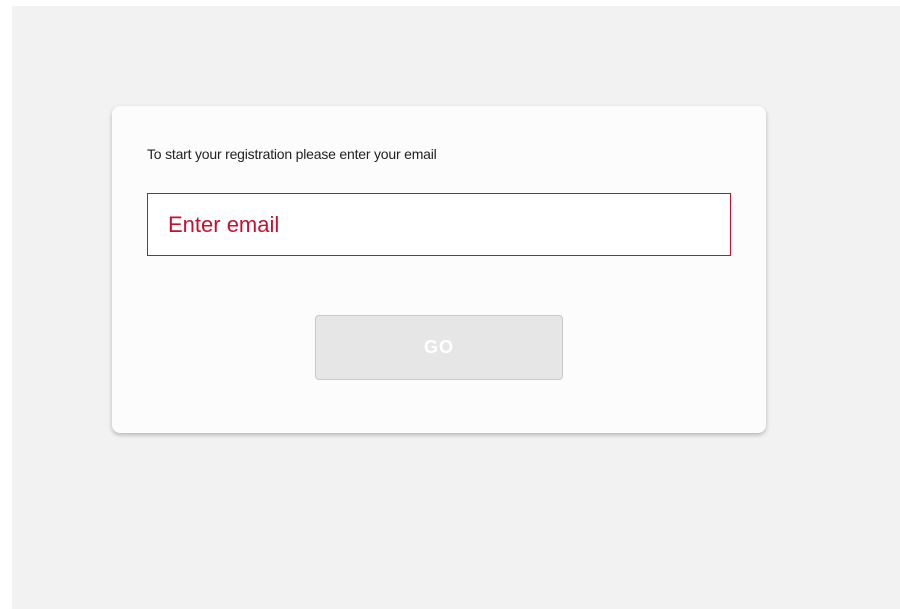 The width and height of the screenshot is (900, 609). Describe the element at coordinates (439, 224) in the screenshot. I see `email-field` at that location.